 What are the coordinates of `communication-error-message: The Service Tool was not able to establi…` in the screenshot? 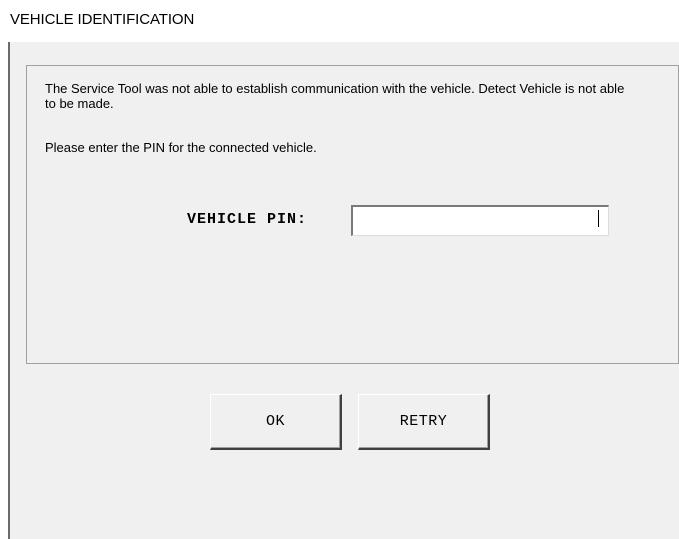 It's located at (335, 96).